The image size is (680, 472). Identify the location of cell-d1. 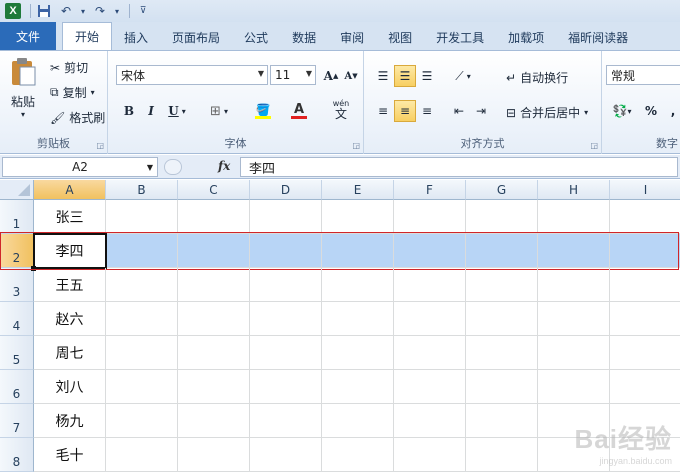
(286, 217).